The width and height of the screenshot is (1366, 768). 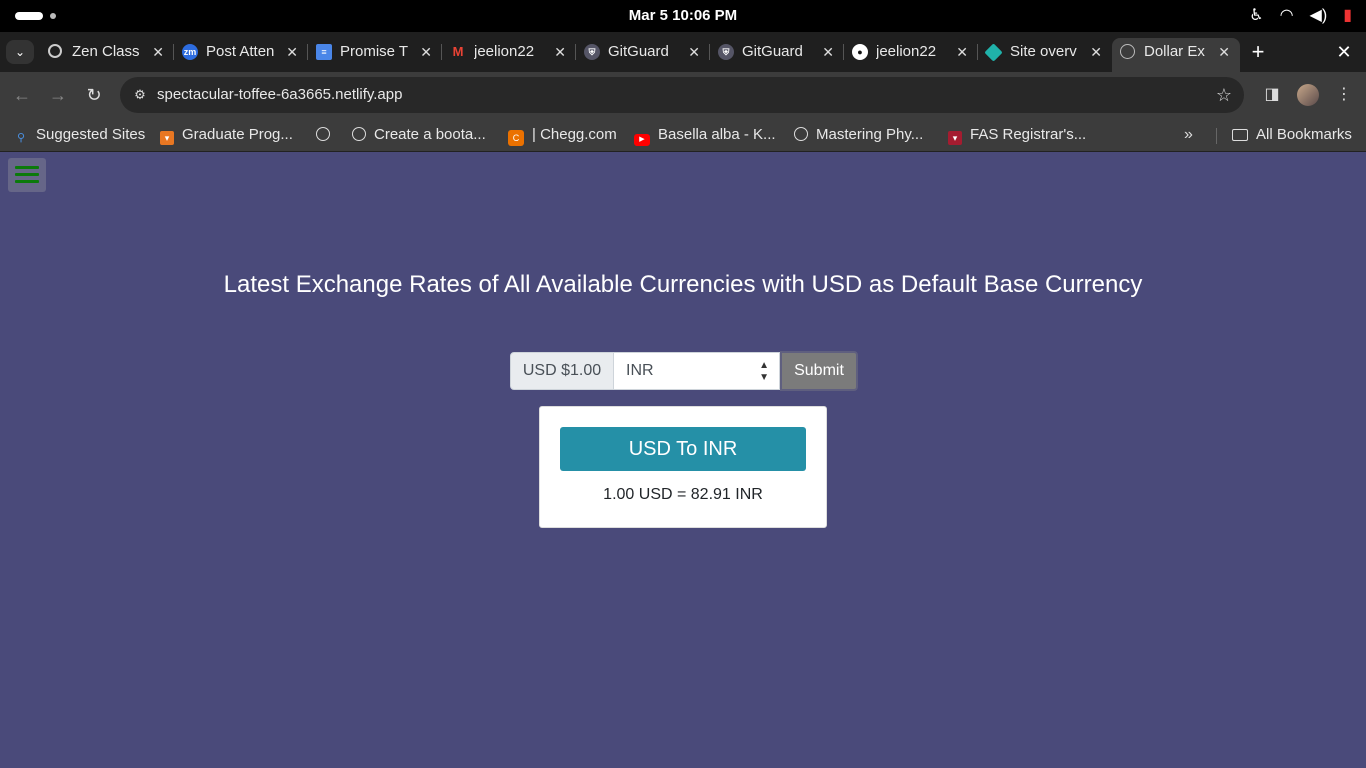 I want to click on result-title: USD To INR, so click(x=683, y=449).